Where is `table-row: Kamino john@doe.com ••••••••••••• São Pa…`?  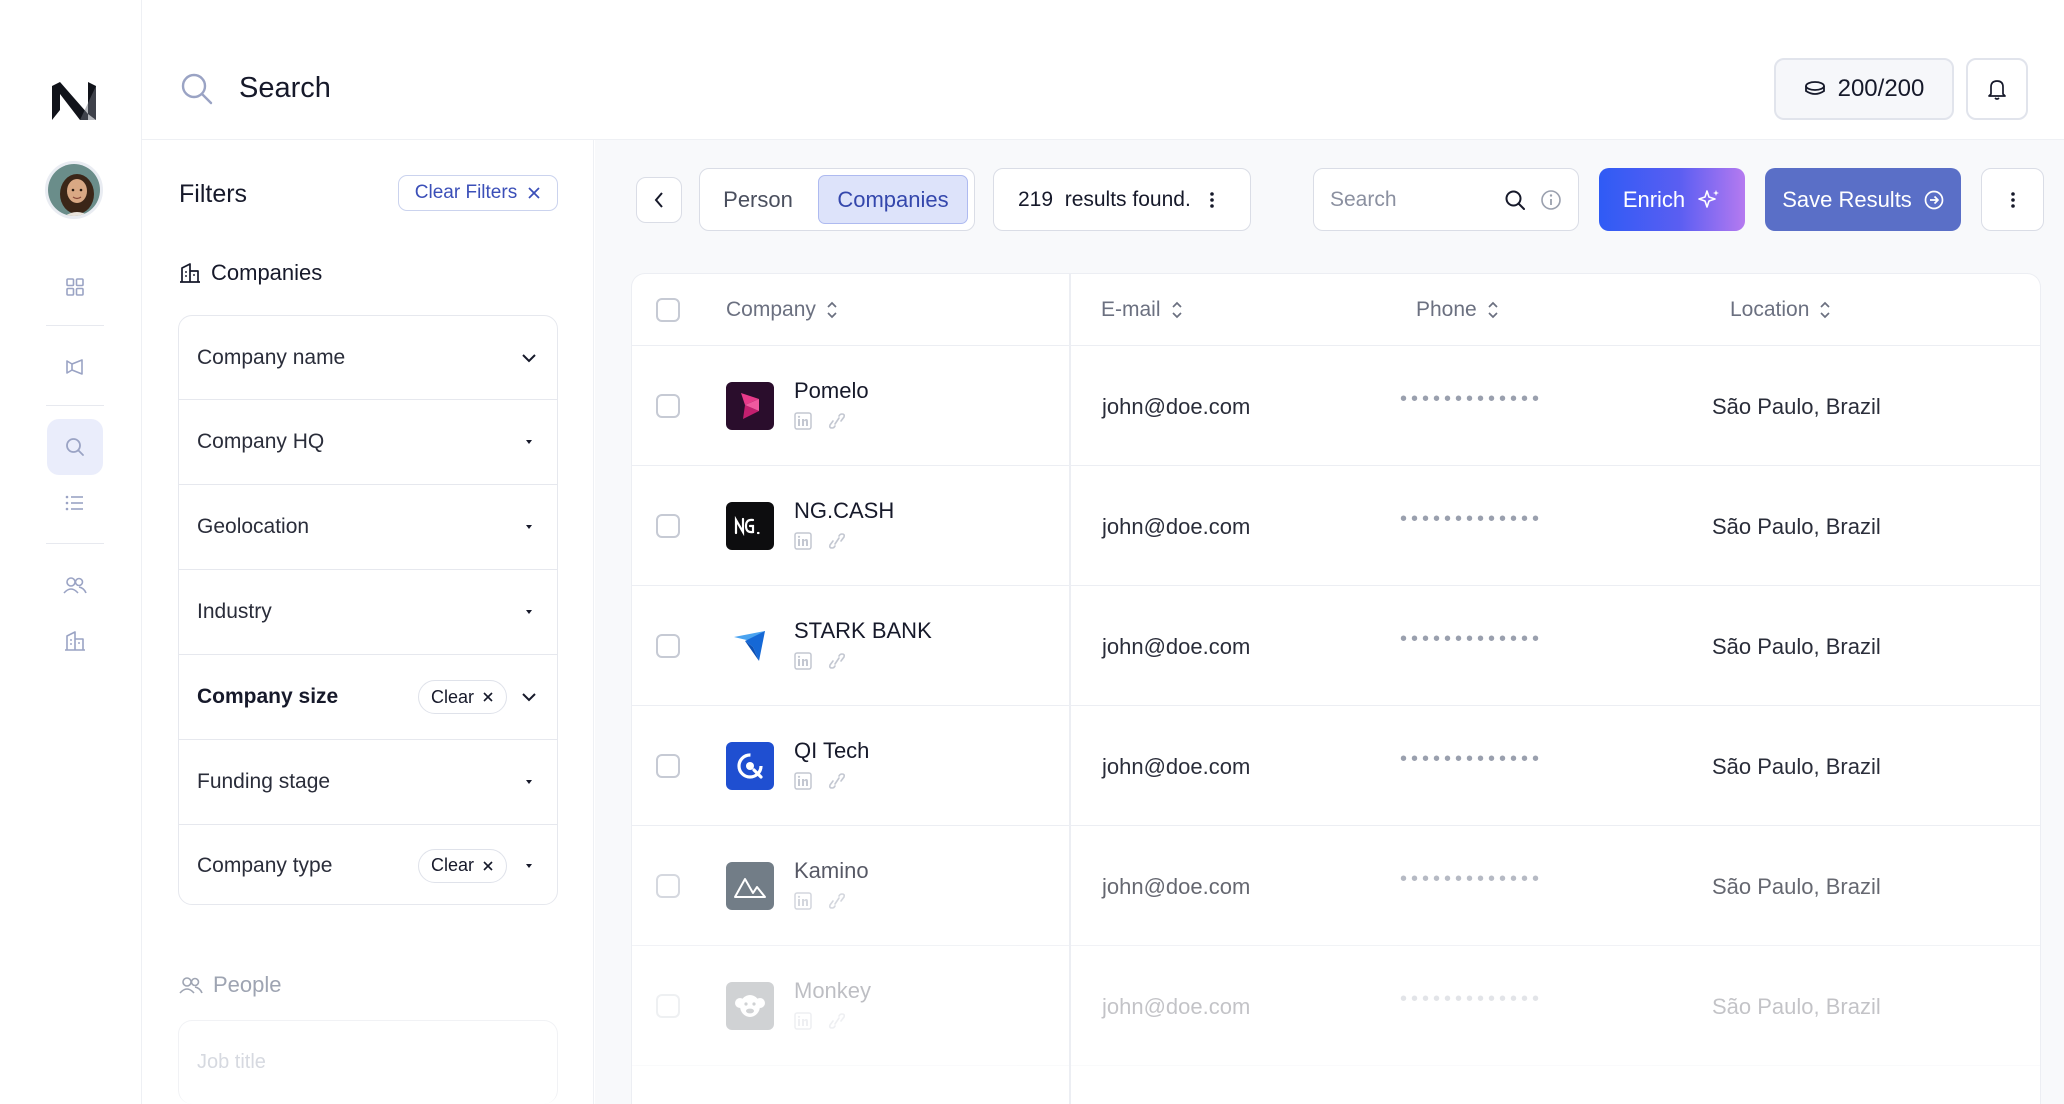
table-row: Kamino john@doe.com ••••••••••••• São Pa… is located at coordinates (1336, 886).